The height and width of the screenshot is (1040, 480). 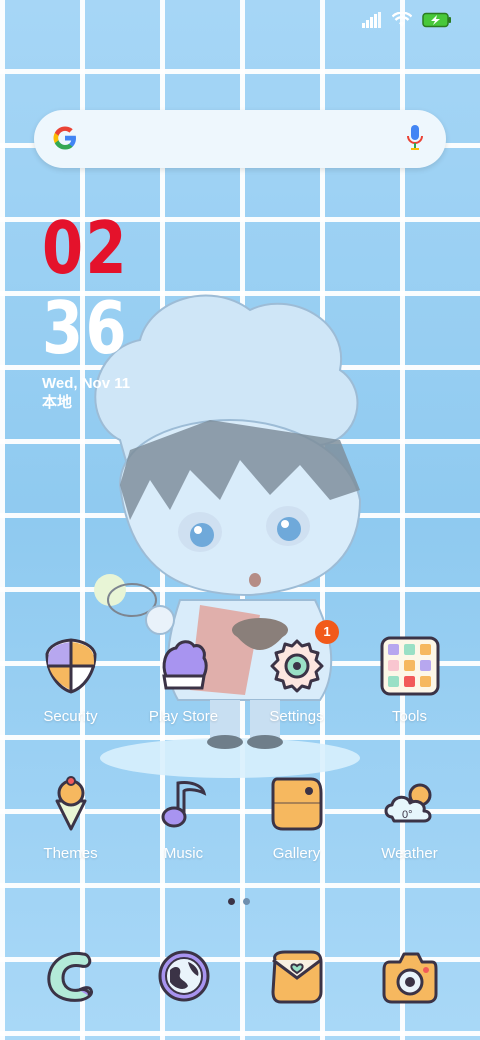 I want to click on messages-envelope-icon, so click(x=297, y=976).